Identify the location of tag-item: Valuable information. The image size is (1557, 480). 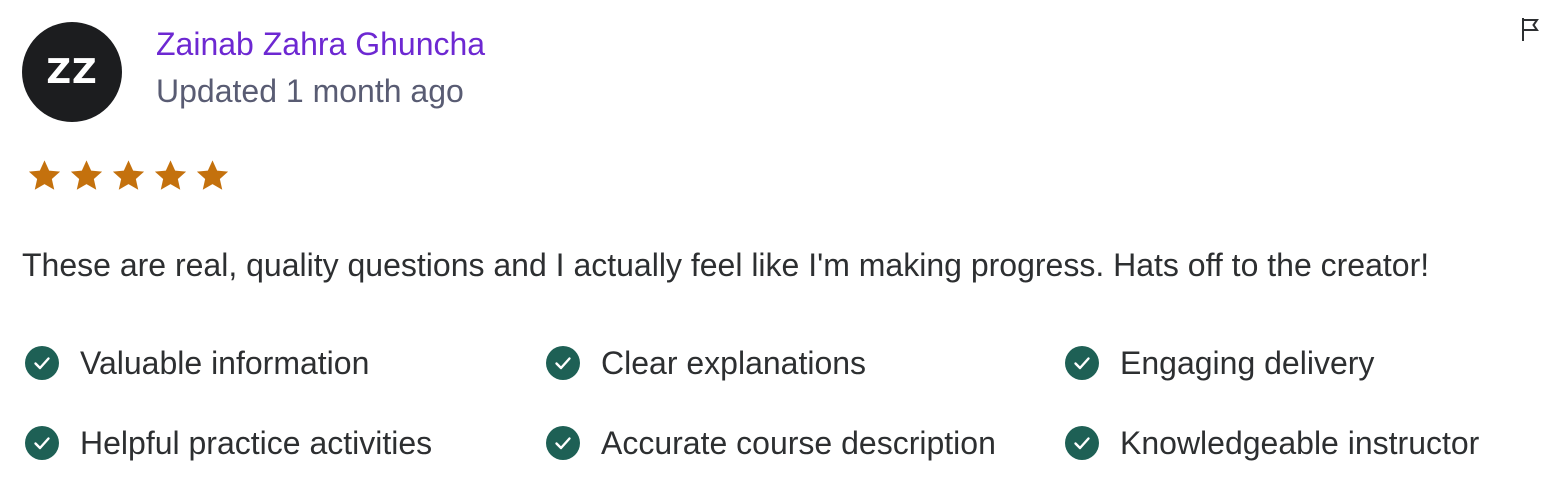
(197, 363).